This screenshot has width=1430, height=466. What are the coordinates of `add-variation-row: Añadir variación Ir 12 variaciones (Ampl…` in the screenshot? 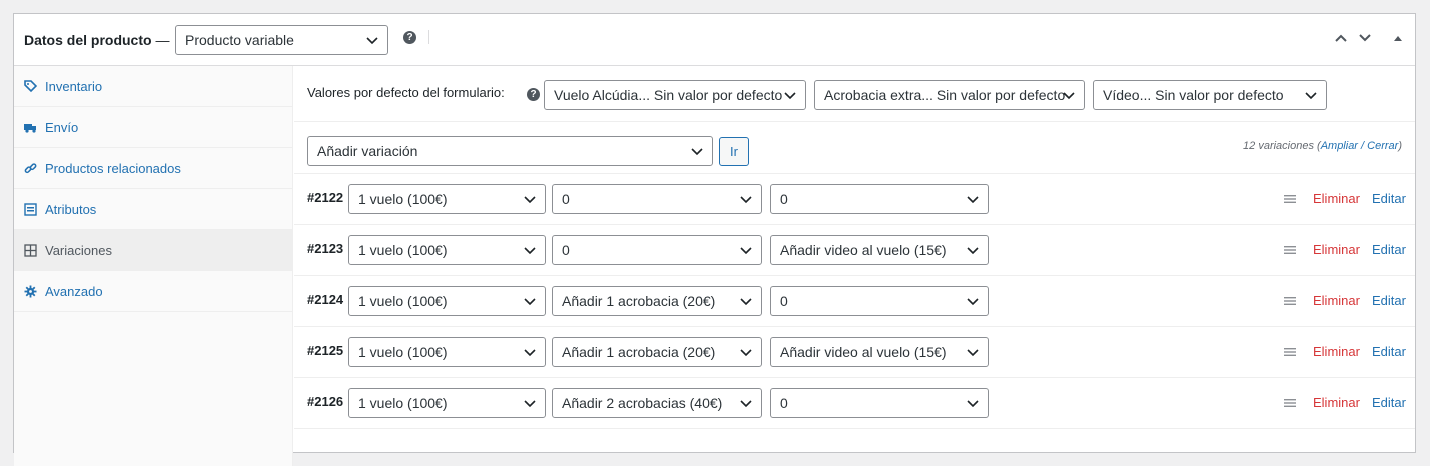 It's located at (854, 148).